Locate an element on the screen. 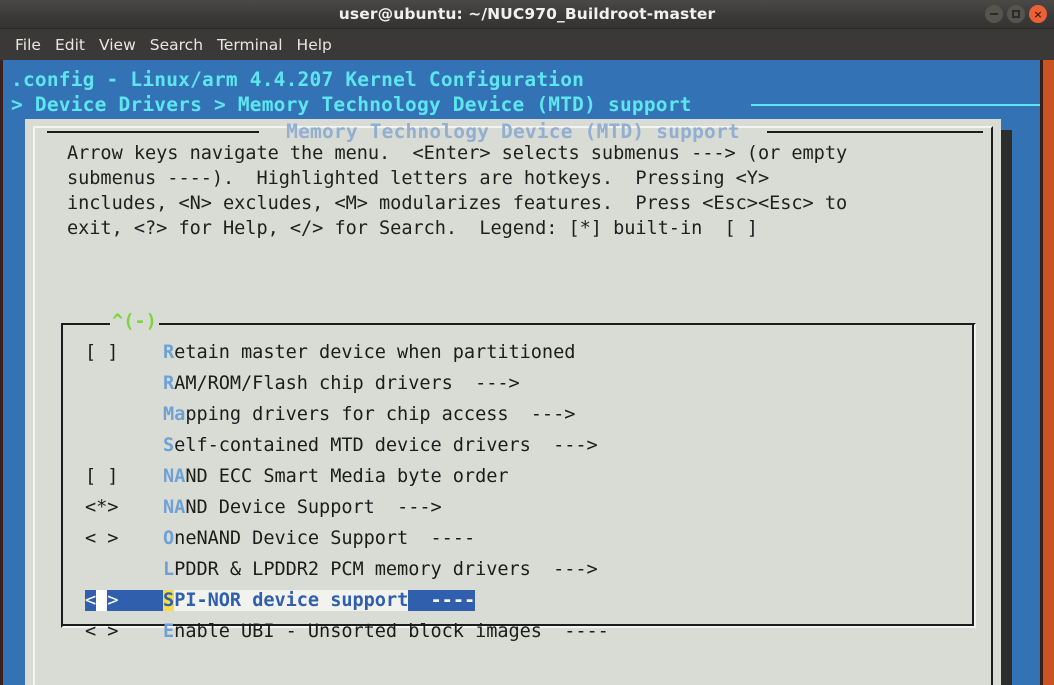 This screenshot has height=685, width=1054. window-titlebar: user@ubuntu: ~/NUC970_Buildroot-master × is located at coordinates (527, 14).